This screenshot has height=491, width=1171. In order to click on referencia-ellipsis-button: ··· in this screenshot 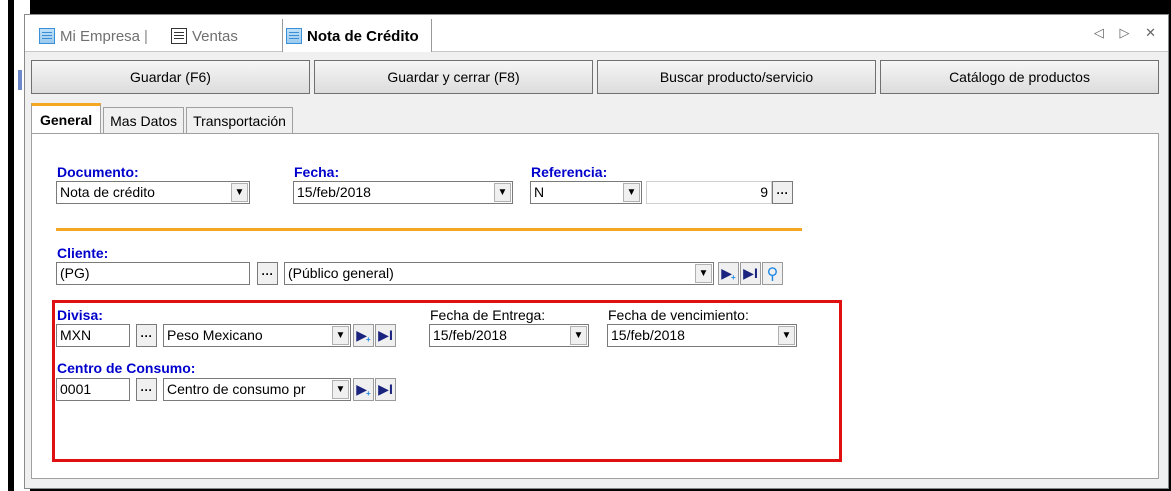, I will do `click(782, 192)`.